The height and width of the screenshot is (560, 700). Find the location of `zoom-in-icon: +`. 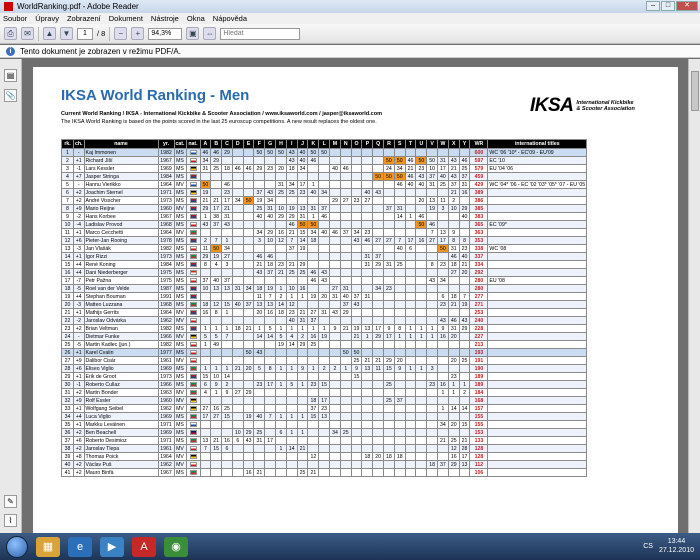

zoom-in-icon: + is located at coordinates (138, 33).